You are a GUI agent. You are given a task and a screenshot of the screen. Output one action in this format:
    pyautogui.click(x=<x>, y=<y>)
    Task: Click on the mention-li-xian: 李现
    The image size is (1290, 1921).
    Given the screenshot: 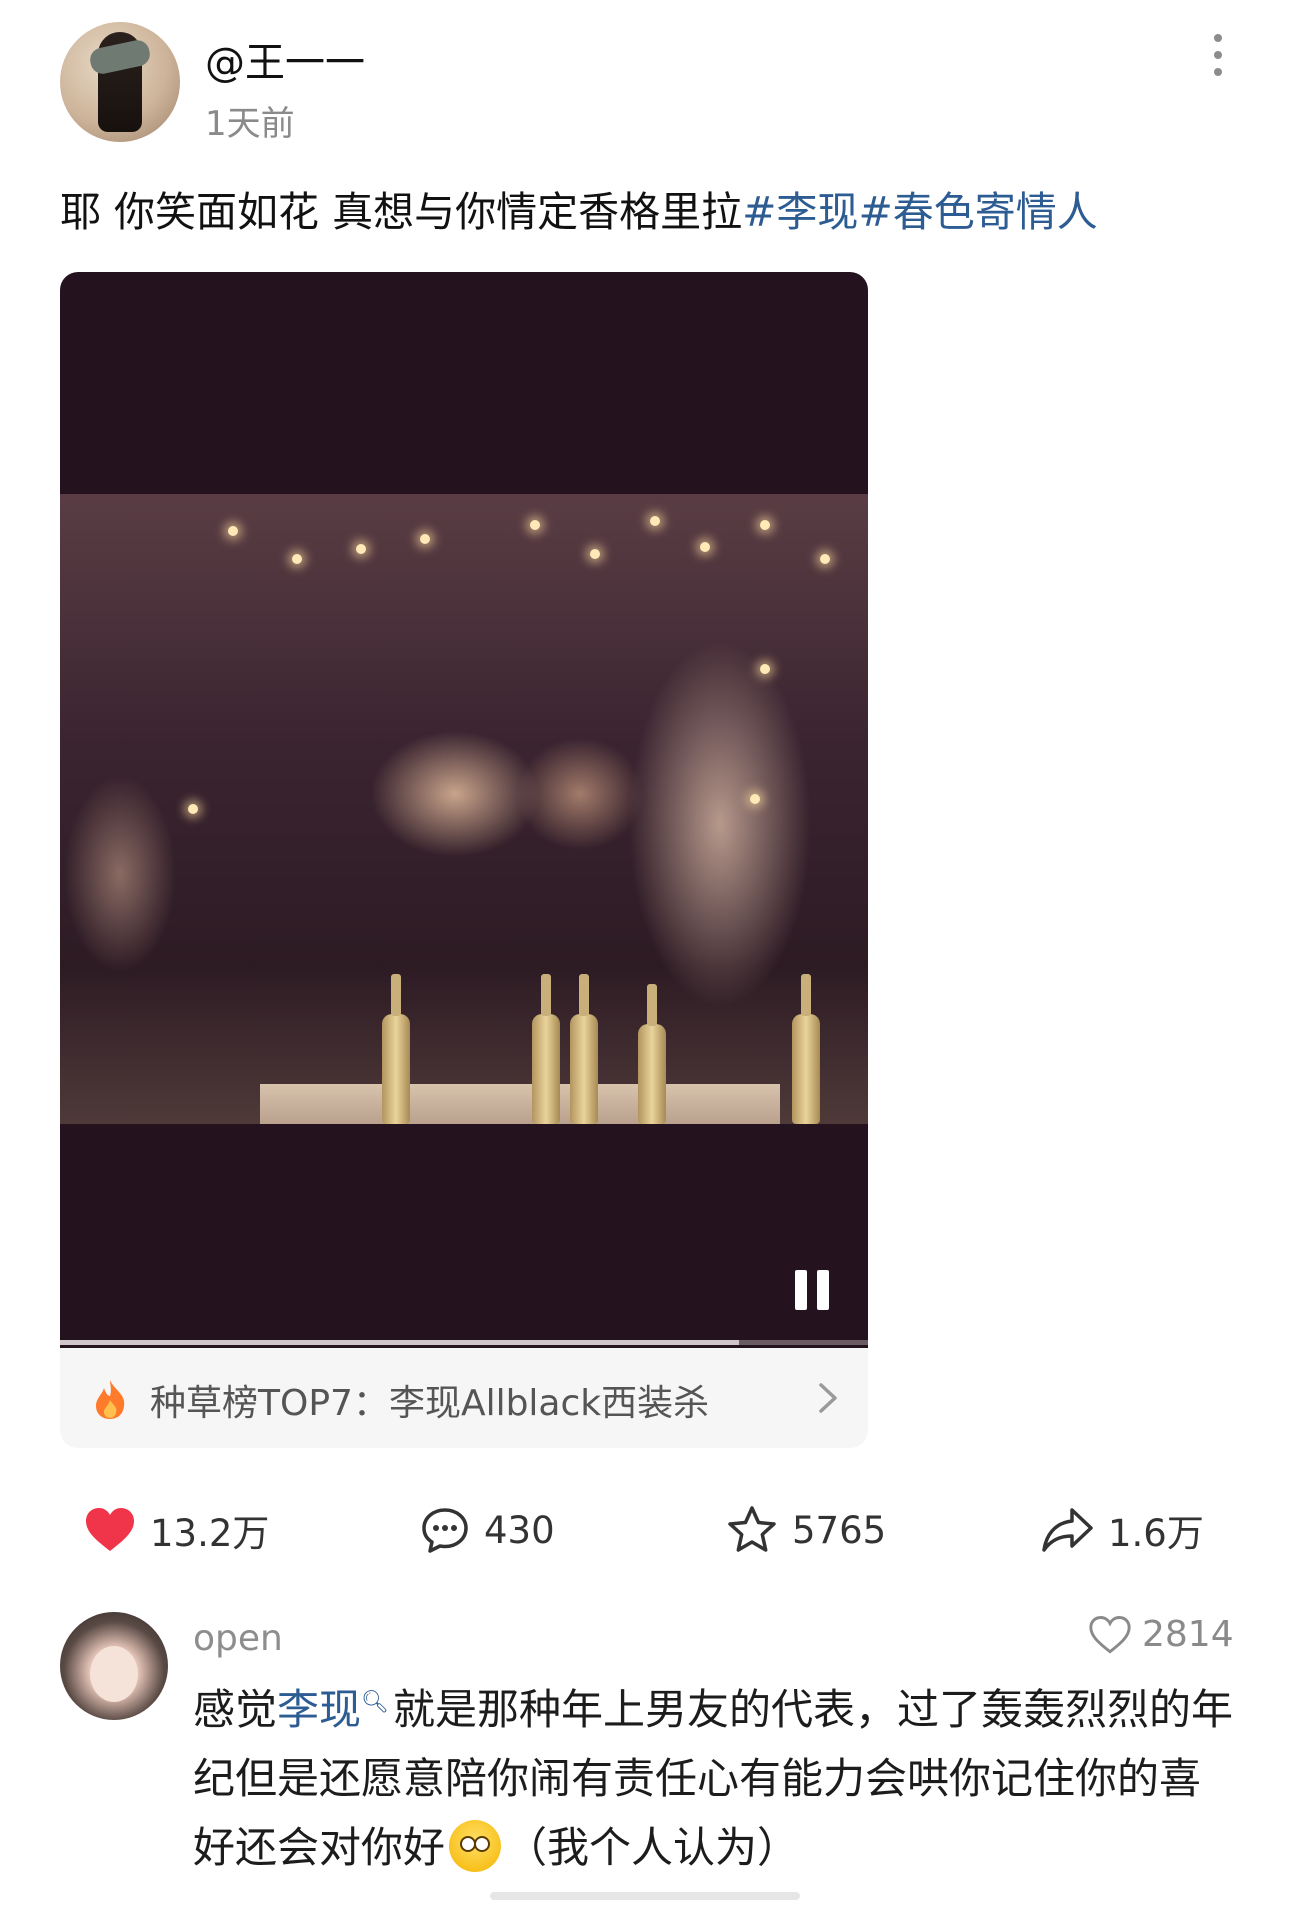 What is the action you would take?
    pyautogui.click(x=319, y=1709)
    